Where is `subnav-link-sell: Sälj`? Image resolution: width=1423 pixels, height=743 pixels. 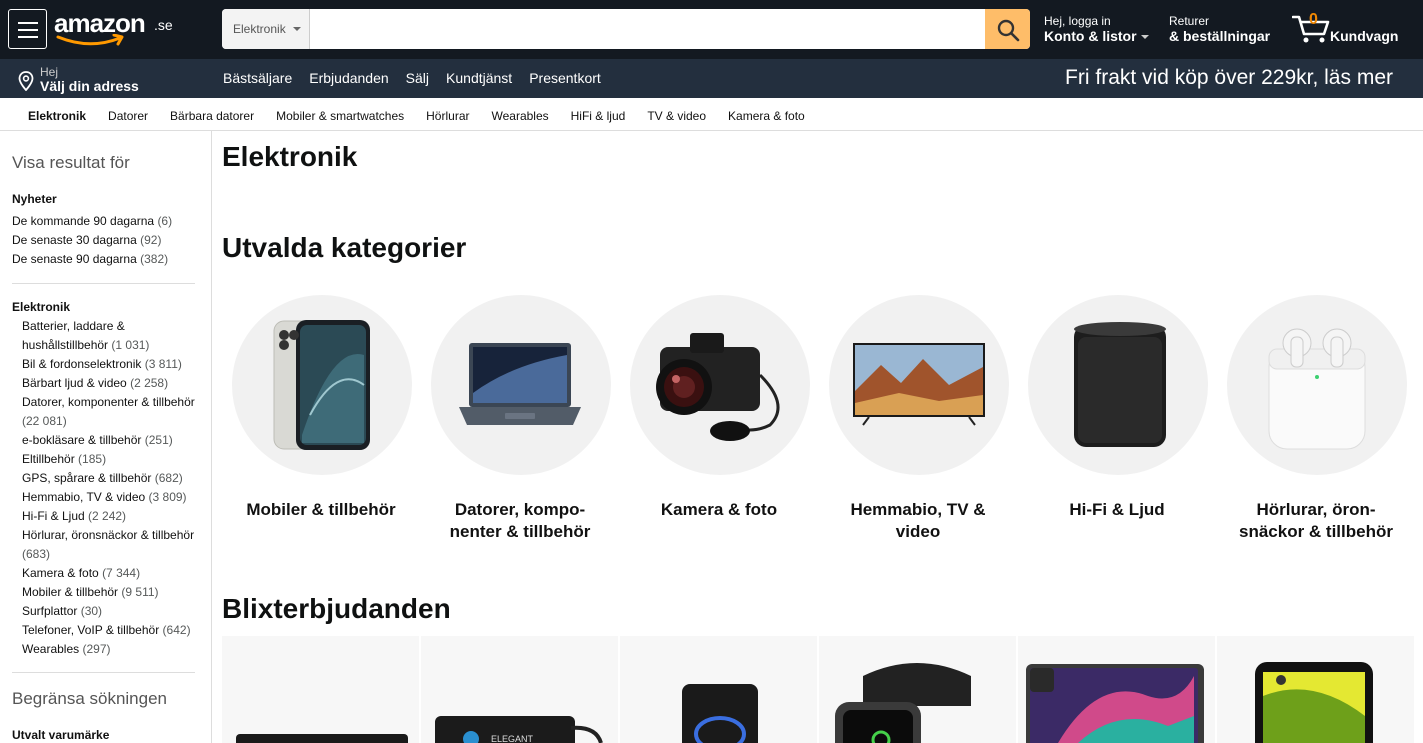
subnav-link-sell: Sälj is located at coordinates (417, 78).